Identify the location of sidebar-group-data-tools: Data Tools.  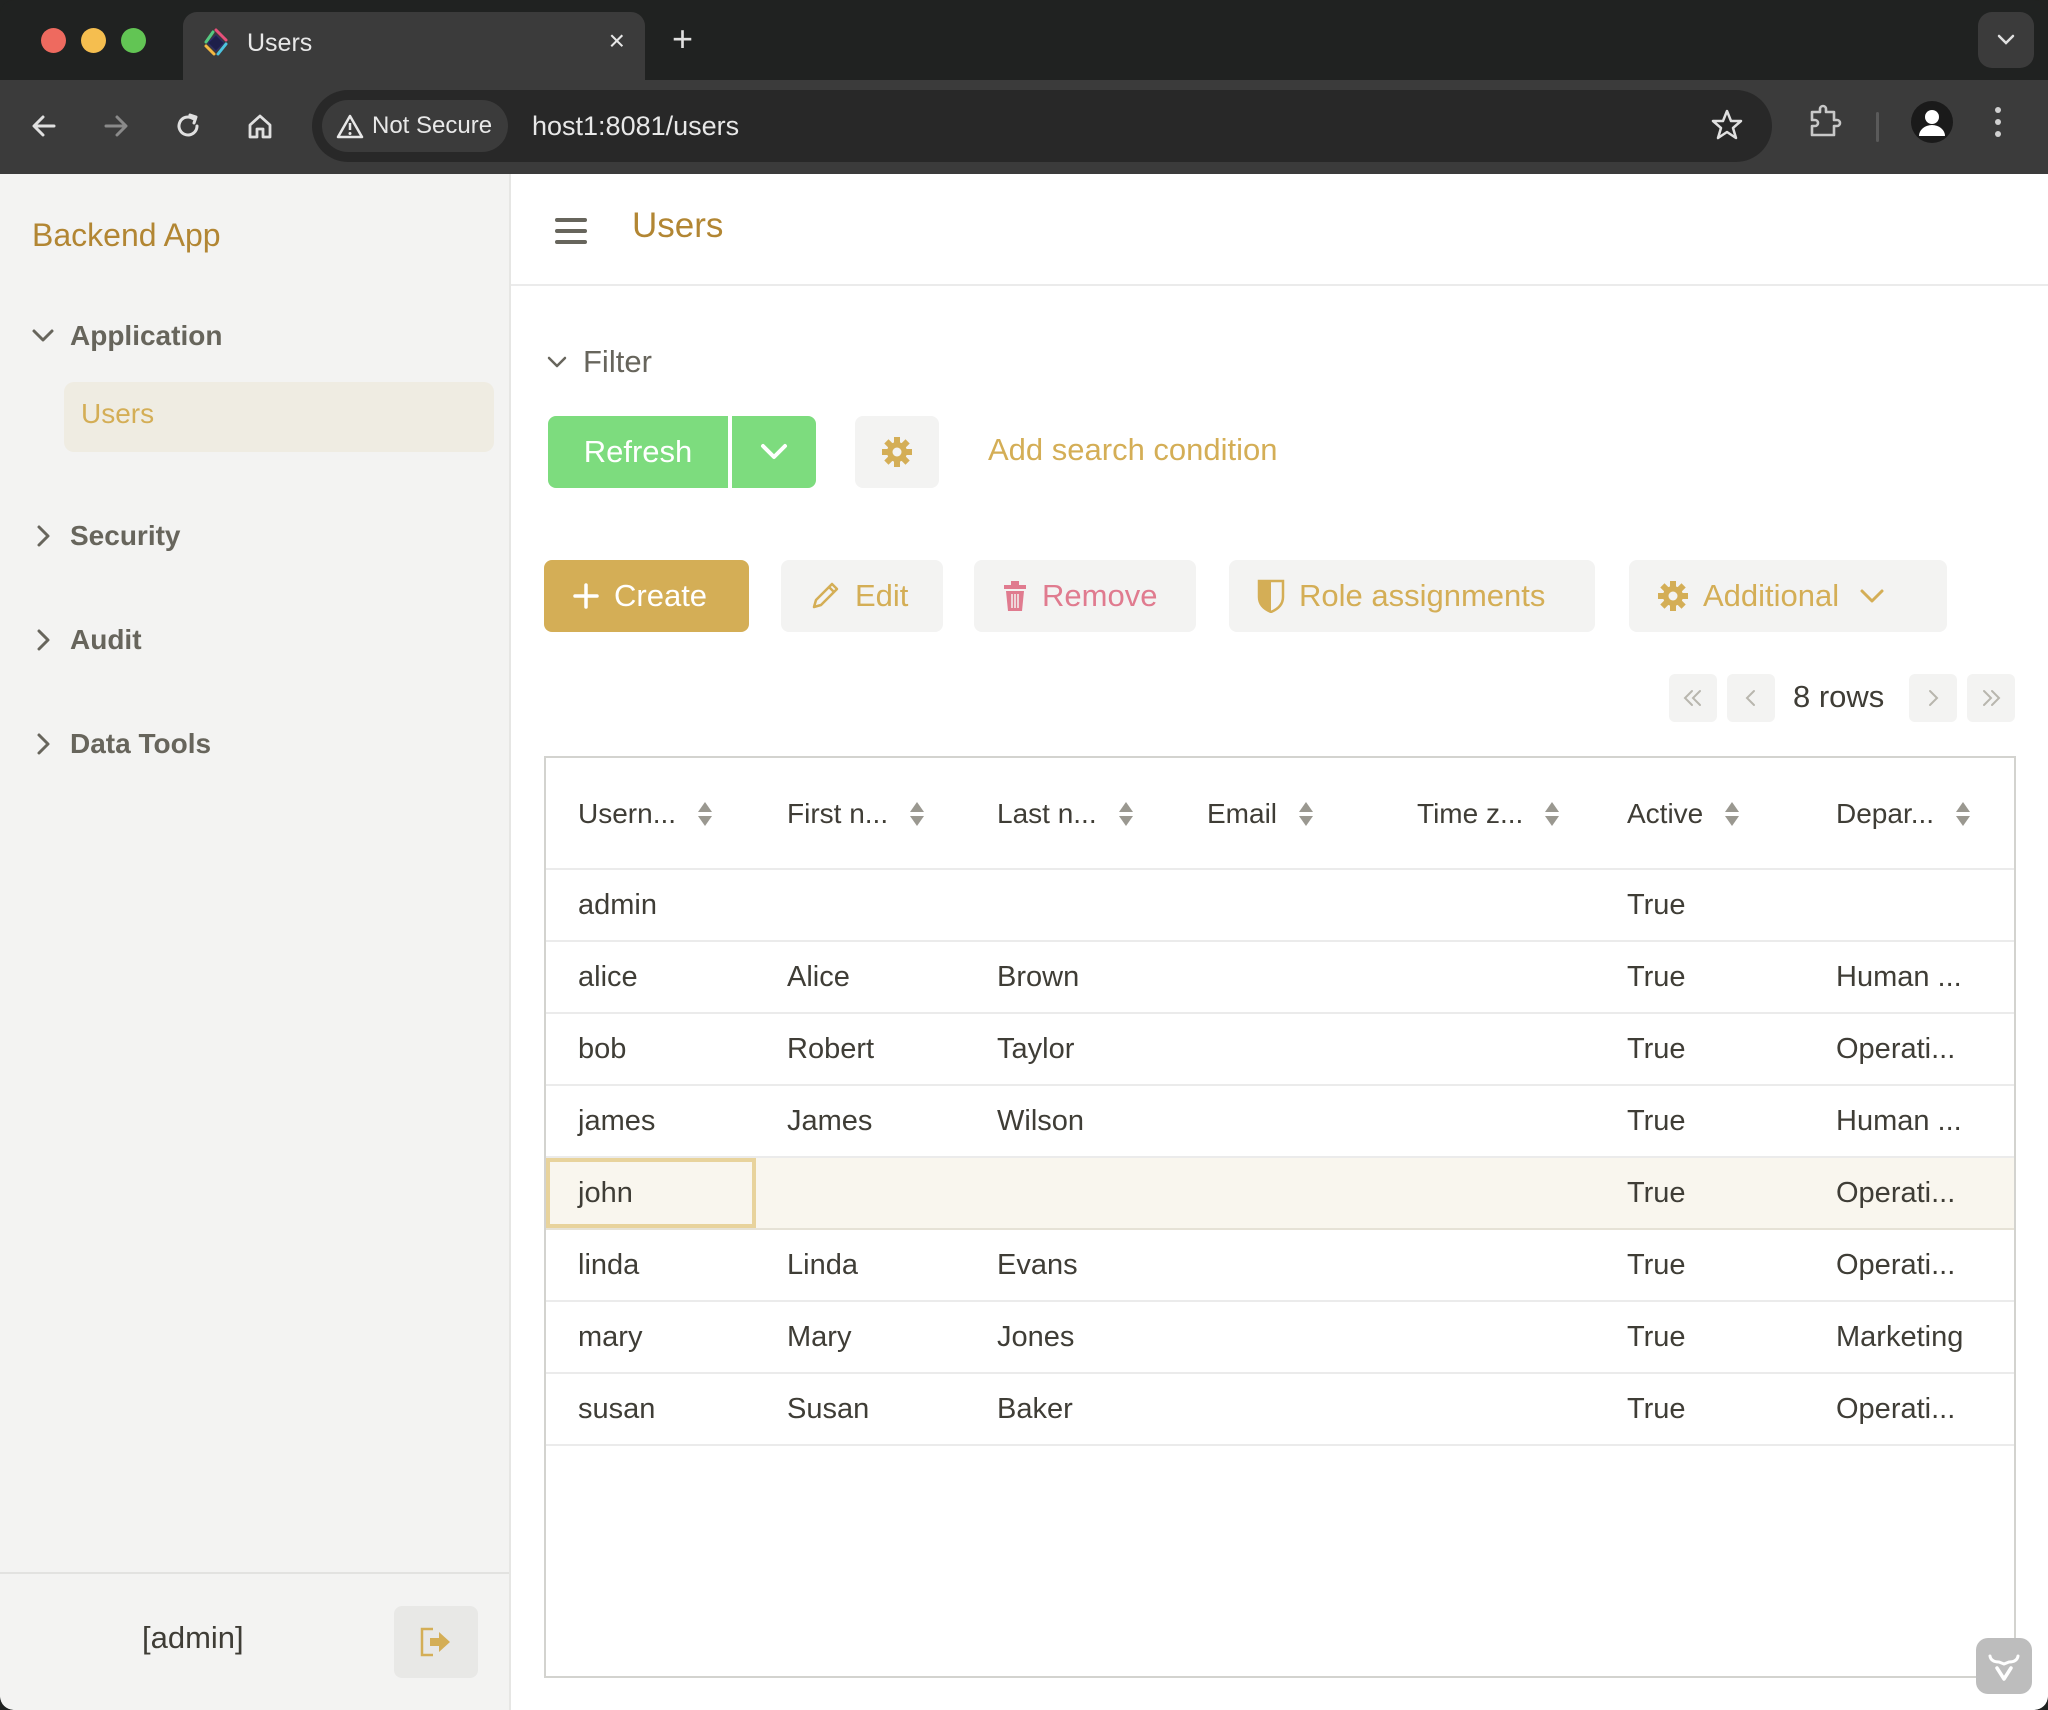
(120, 744).